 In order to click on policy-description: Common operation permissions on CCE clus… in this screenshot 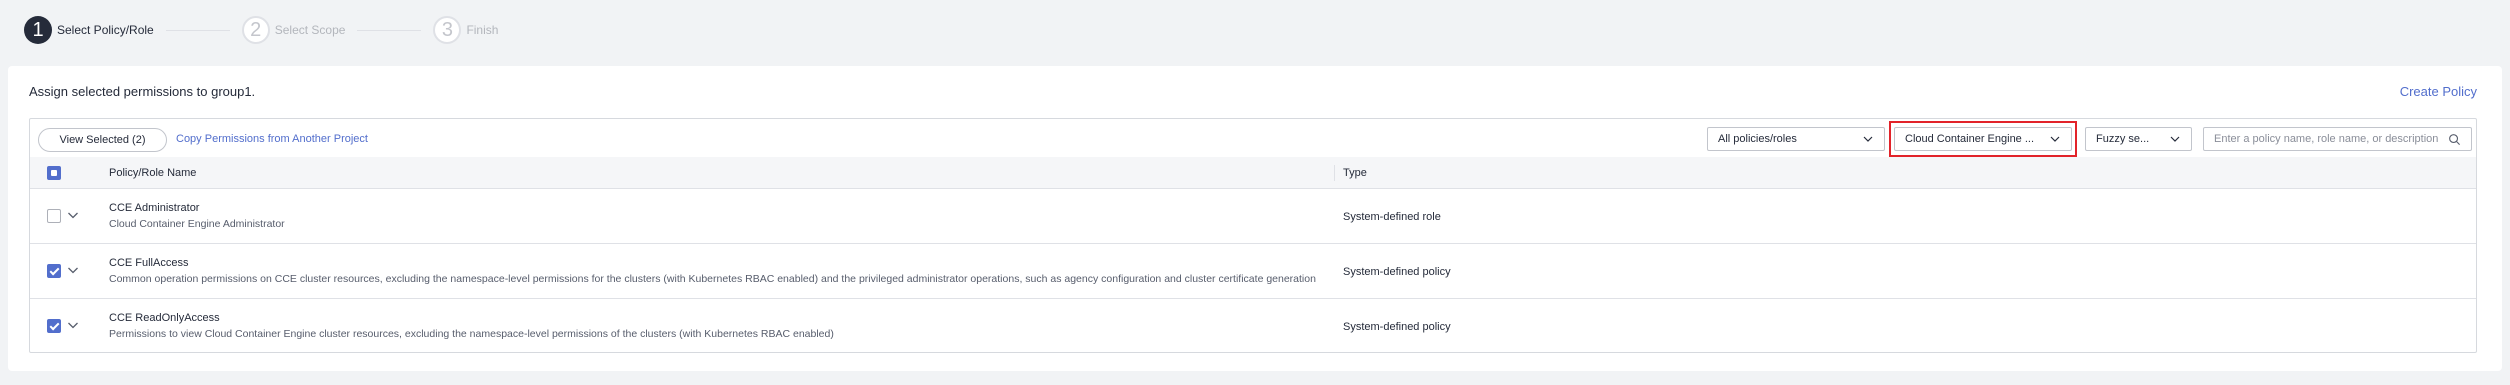, I will do `click(712, 279)`.